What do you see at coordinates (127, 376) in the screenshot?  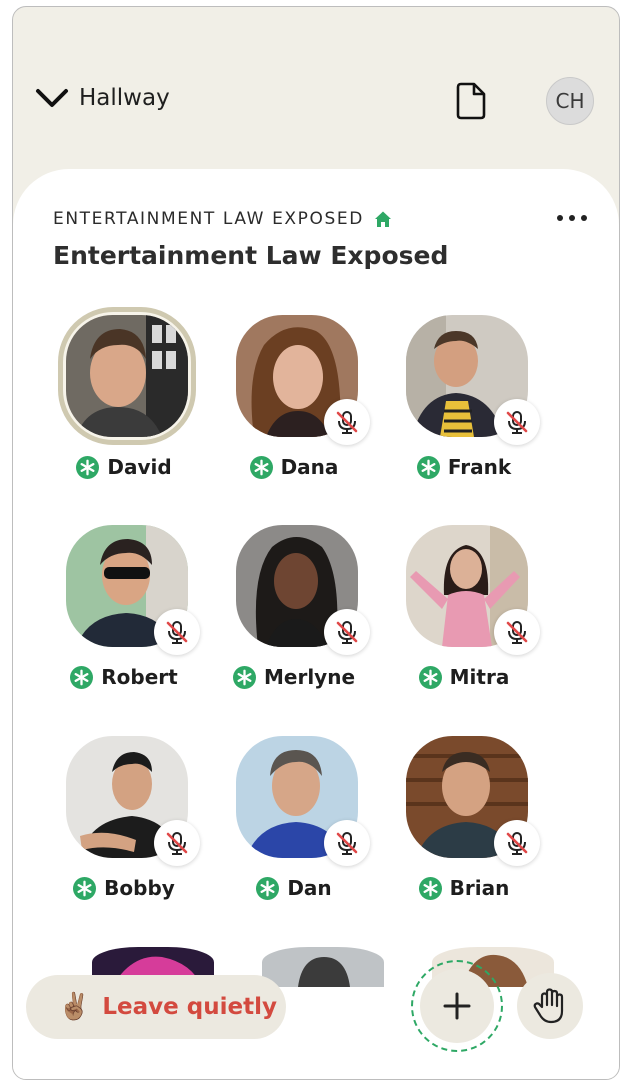 I see `avatar` at bounding box center [127, 376].